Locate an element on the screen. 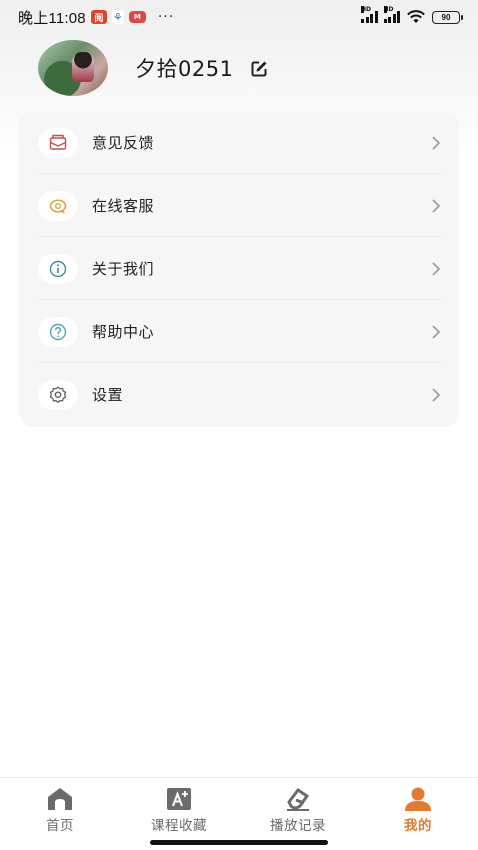 Image resolution: width=478 pixels, height=850 pixels. menu-item-label: 帮助中心 is located at coordinates (123, 332).